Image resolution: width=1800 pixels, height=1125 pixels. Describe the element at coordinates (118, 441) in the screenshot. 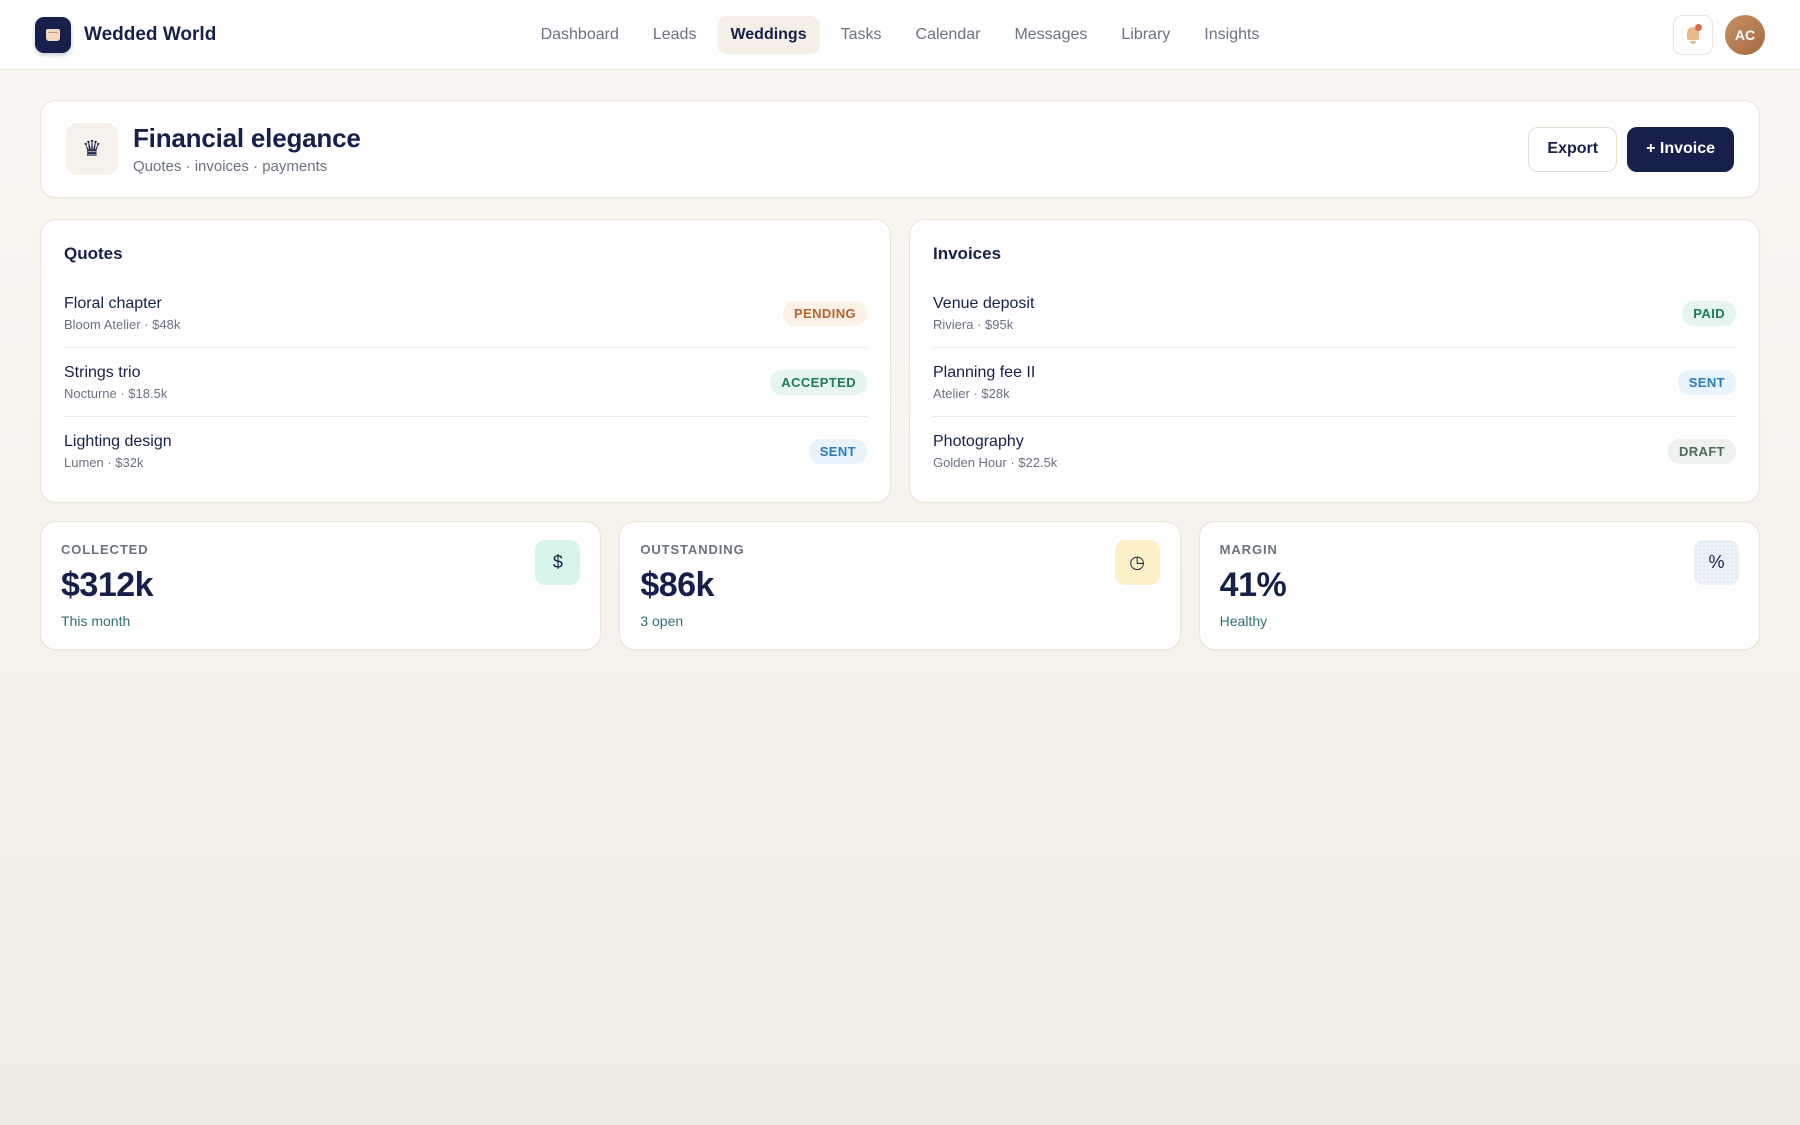

I see `quote-name: Lighting design` at that location.